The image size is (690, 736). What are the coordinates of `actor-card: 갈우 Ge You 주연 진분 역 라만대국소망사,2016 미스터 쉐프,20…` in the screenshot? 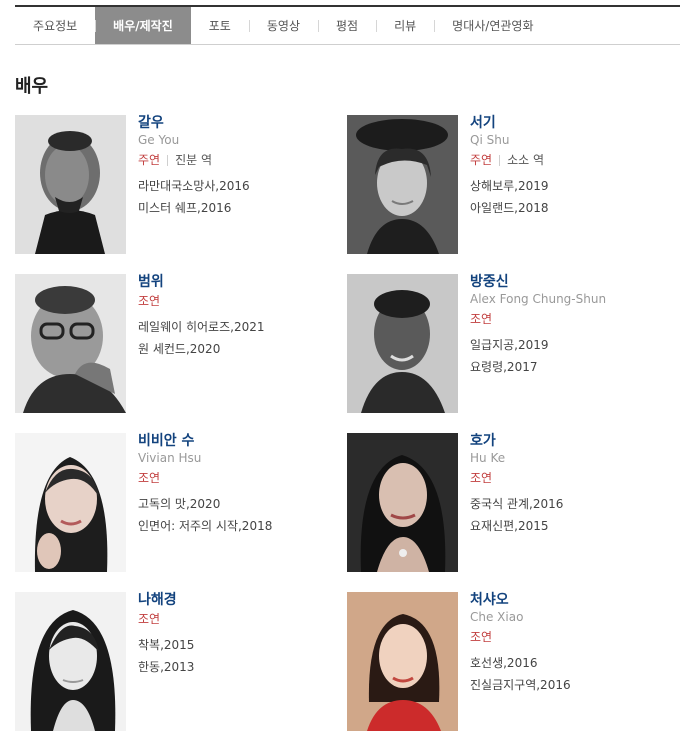 It's located at (175, 185).